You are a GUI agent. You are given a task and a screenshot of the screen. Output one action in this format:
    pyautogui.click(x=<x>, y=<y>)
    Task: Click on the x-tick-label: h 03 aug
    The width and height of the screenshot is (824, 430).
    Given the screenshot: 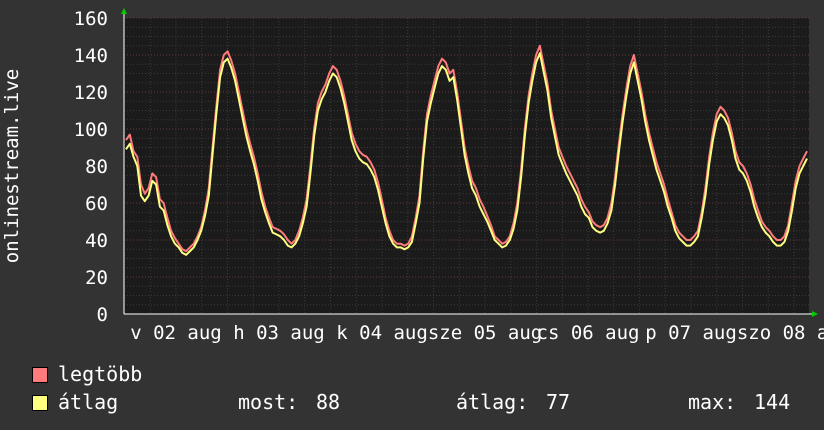 What is the action you would take?
    pyautogui.click(x=279, y=333)
    